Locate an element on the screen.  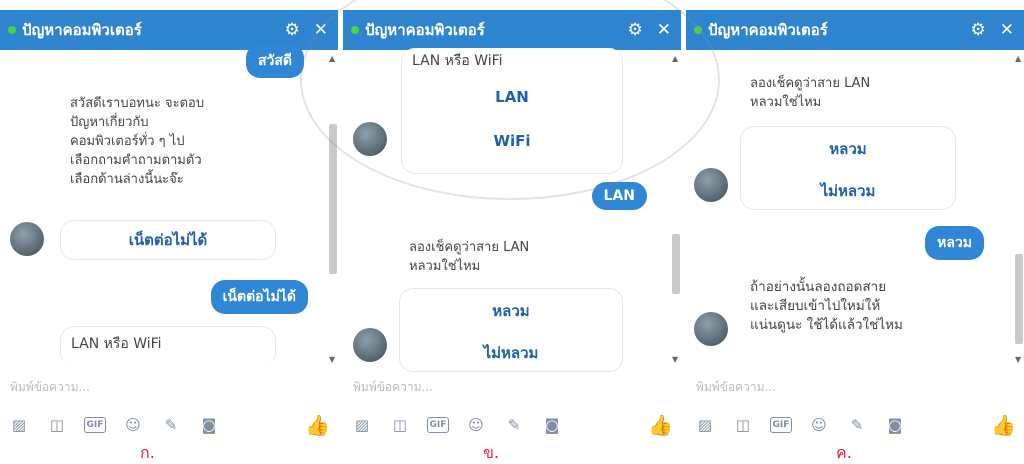
bot-message-card: LAN หรือ WiFi is located at coordinates (168, 346).